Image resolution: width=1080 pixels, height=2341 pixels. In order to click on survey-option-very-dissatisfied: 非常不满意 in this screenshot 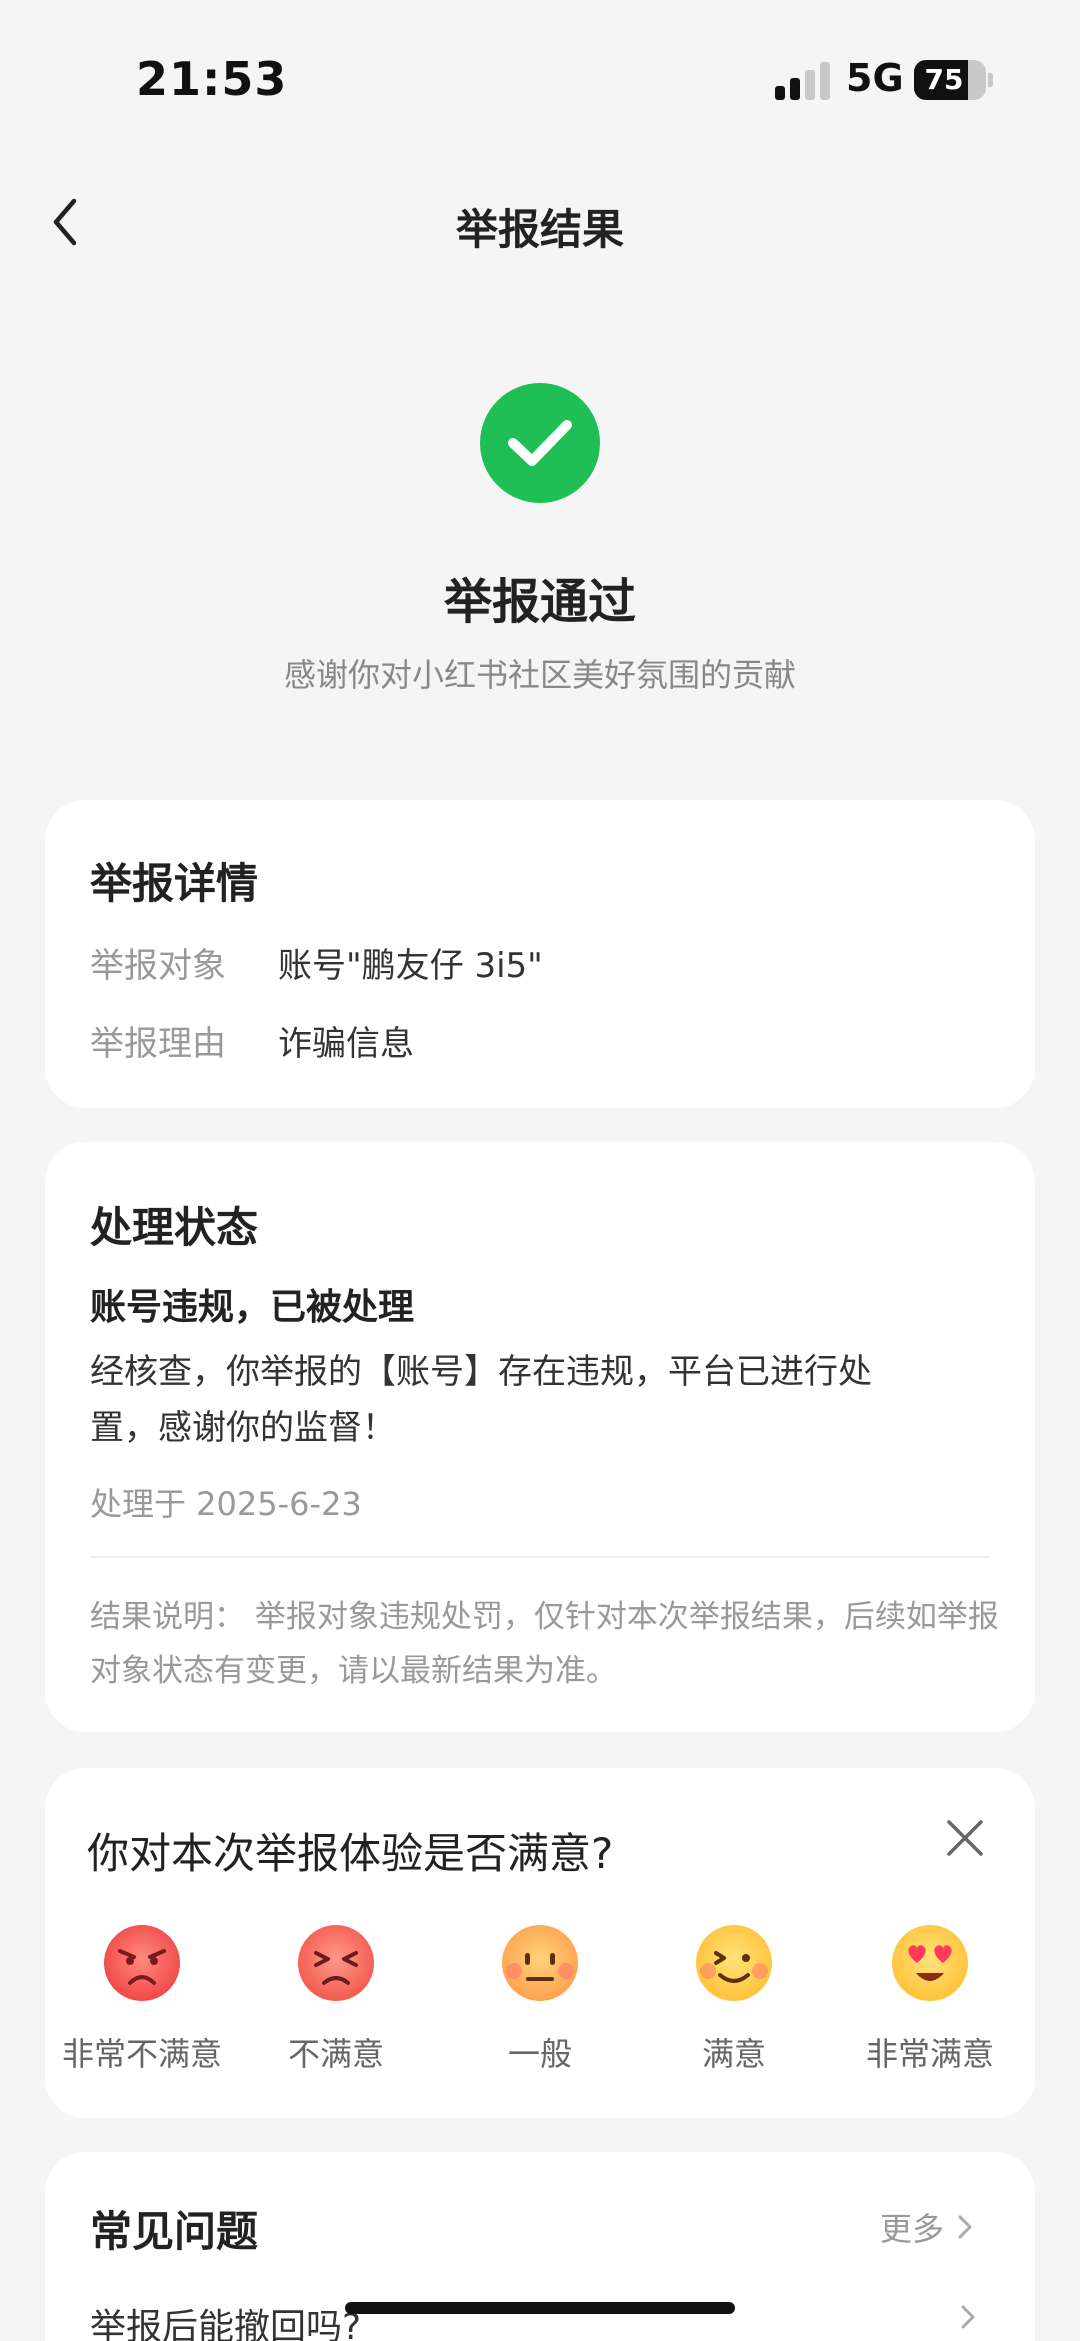, I will do `click(142, 1998)`.